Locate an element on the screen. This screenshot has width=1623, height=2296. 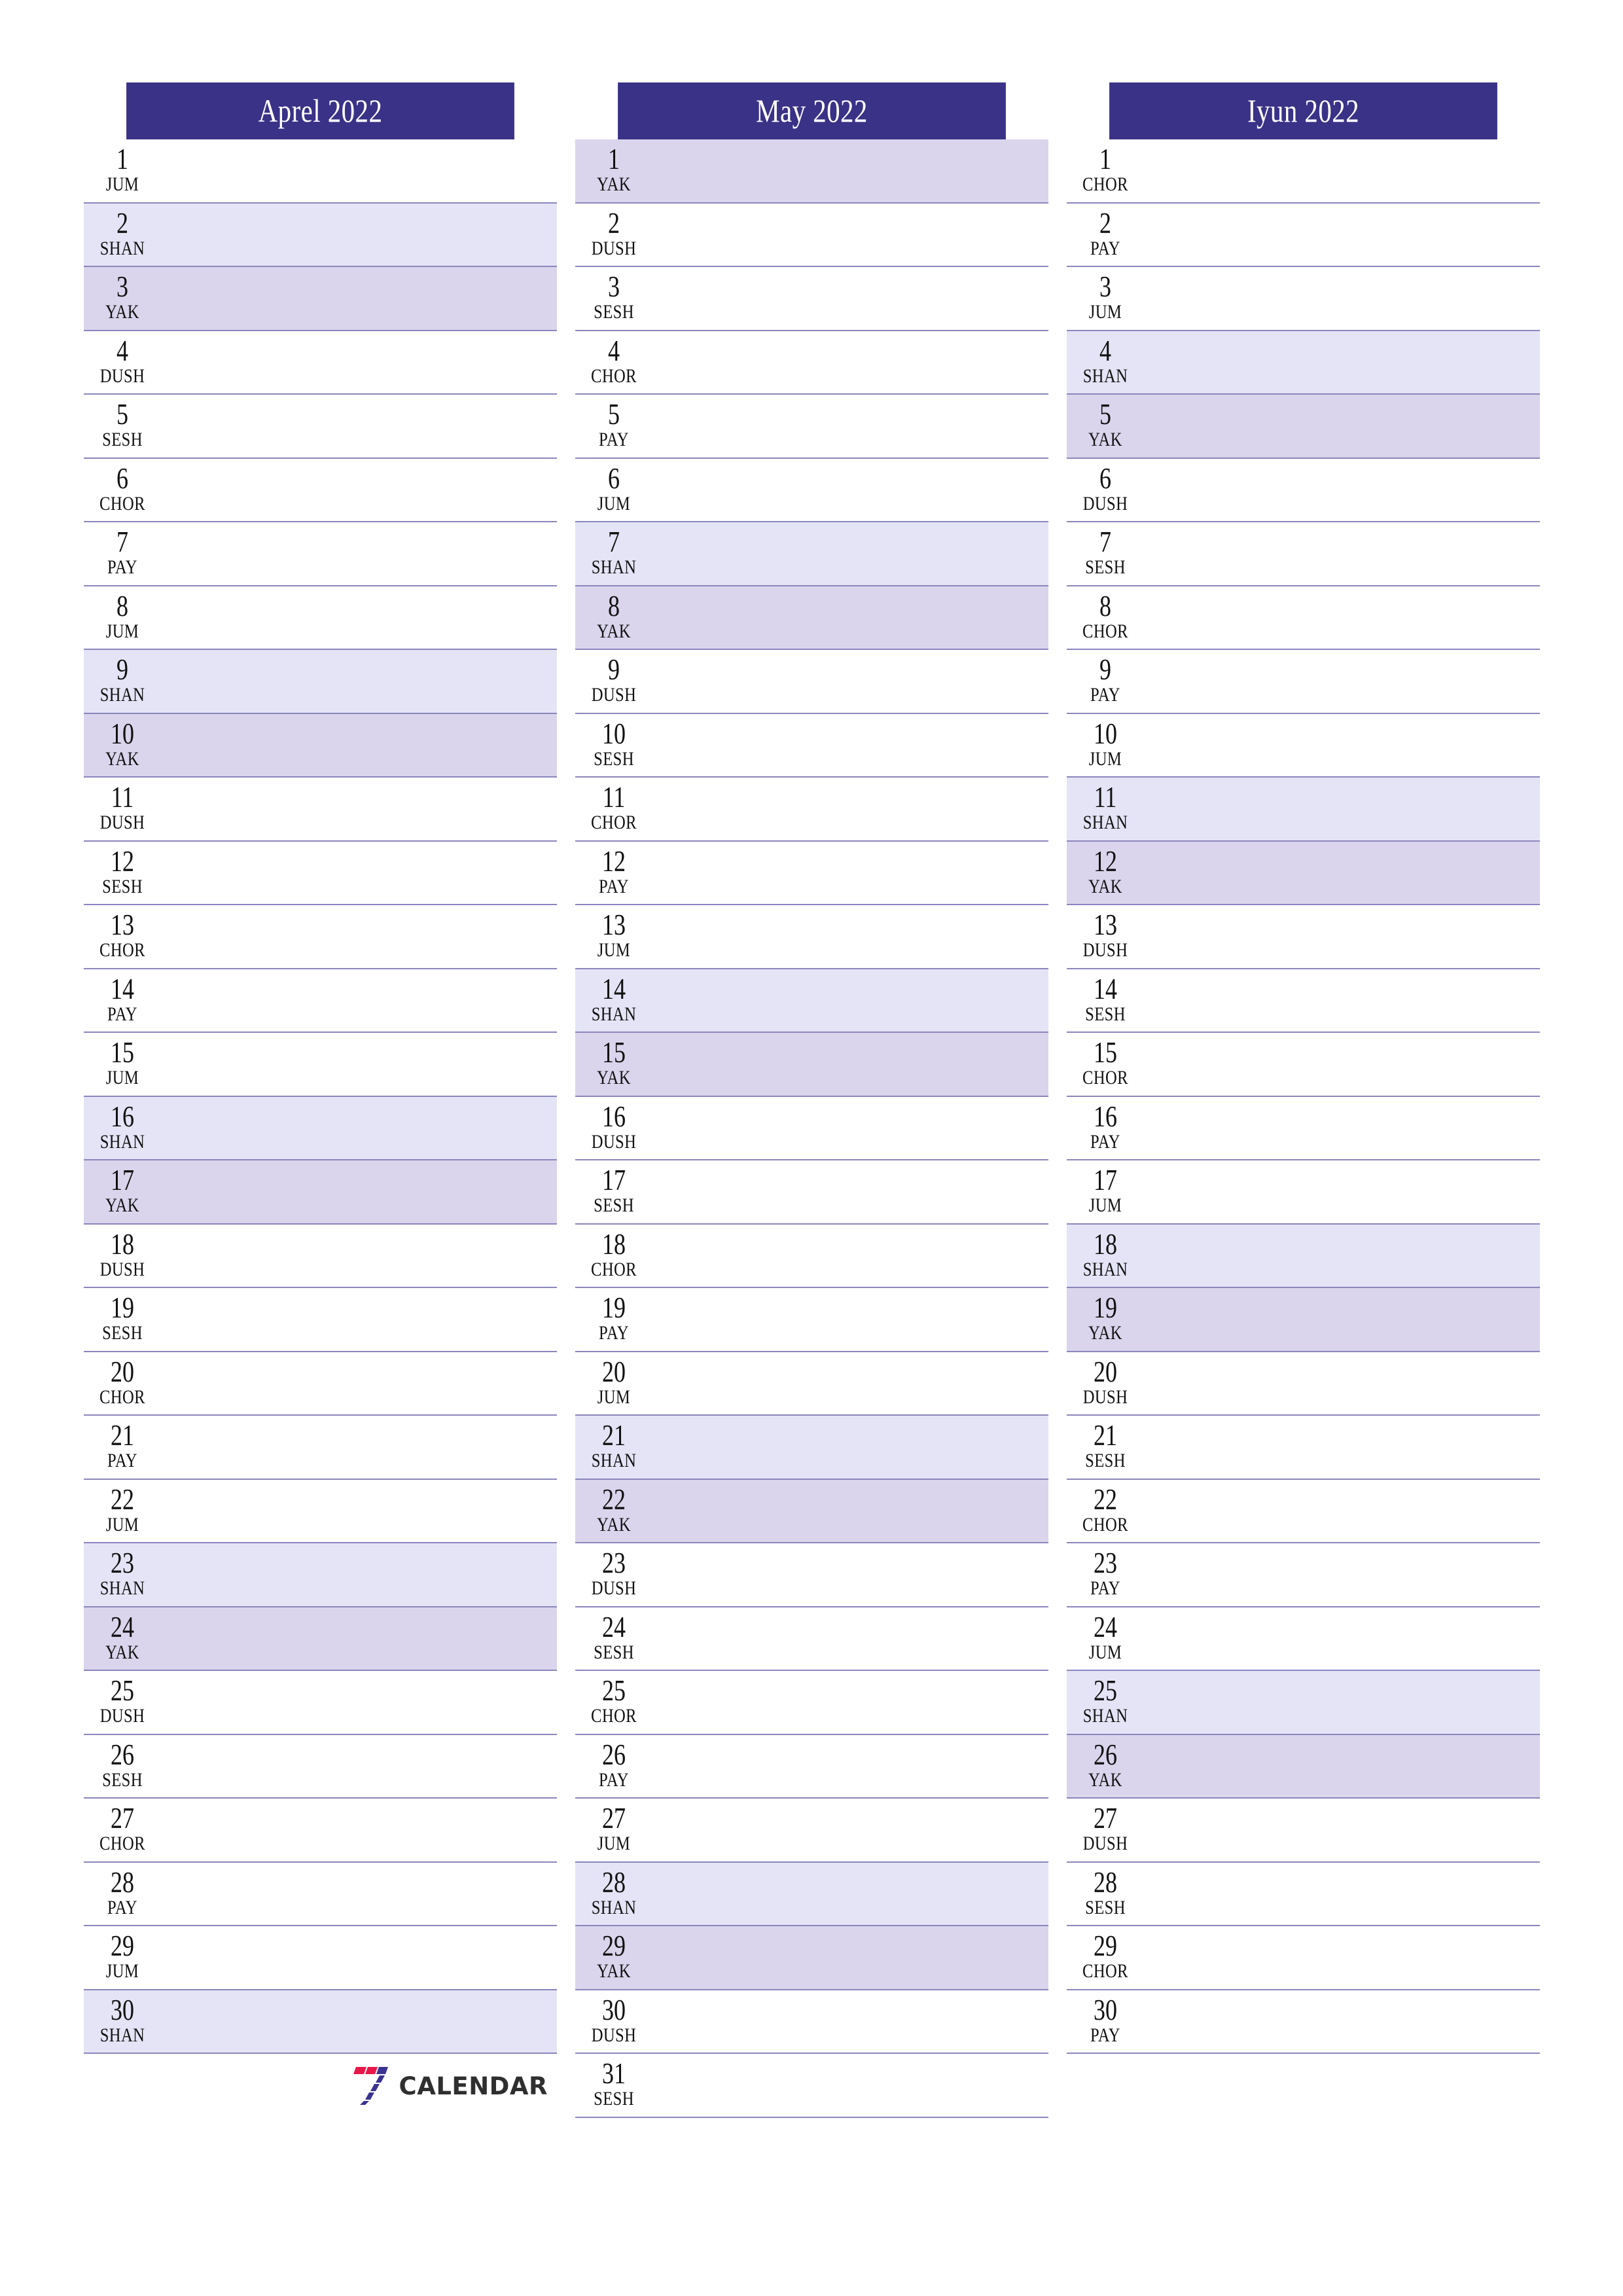
day-row: 25 CHOR is located at coordinates (811, 1703).